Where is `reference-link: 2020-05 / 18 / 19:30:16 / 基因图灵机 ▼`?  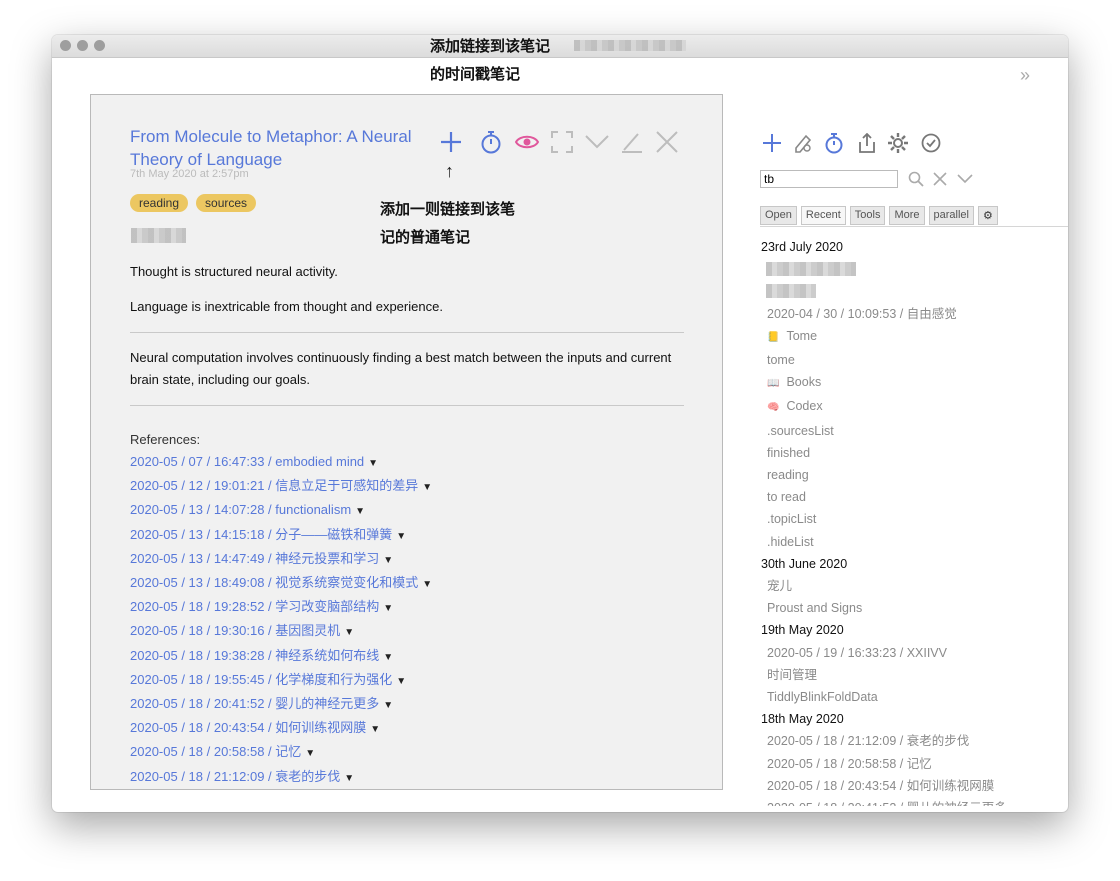
reference-link: 2020-05 / 18 / 19:30:16 / 基因图灵机 ▼ is located at coordinates (281, 632).